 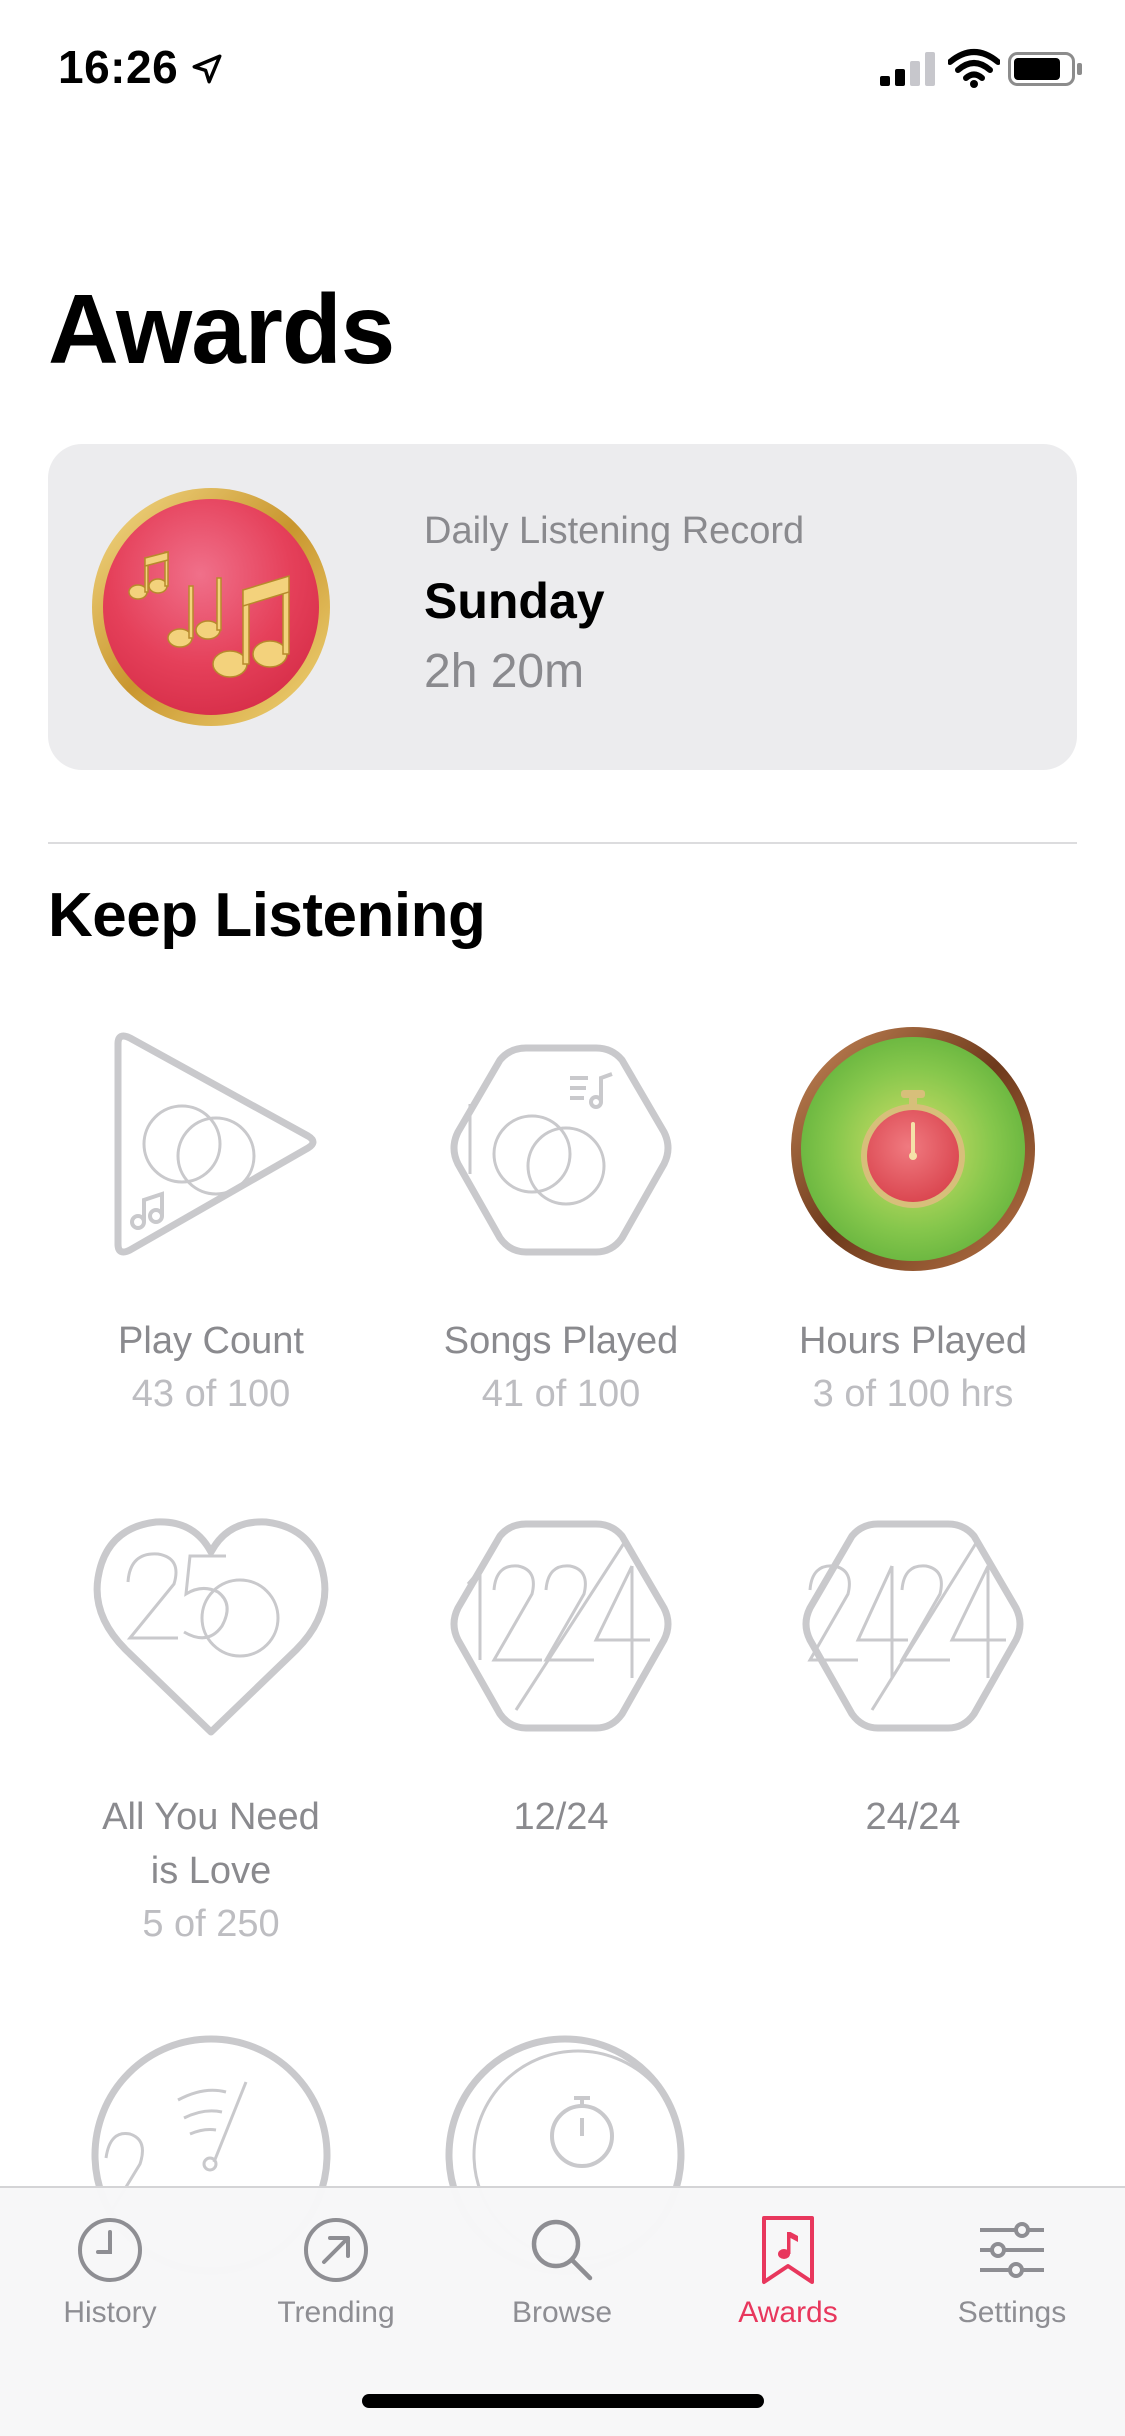 I want to click on tab-trending: Trending, so click(x=336, y=2272).